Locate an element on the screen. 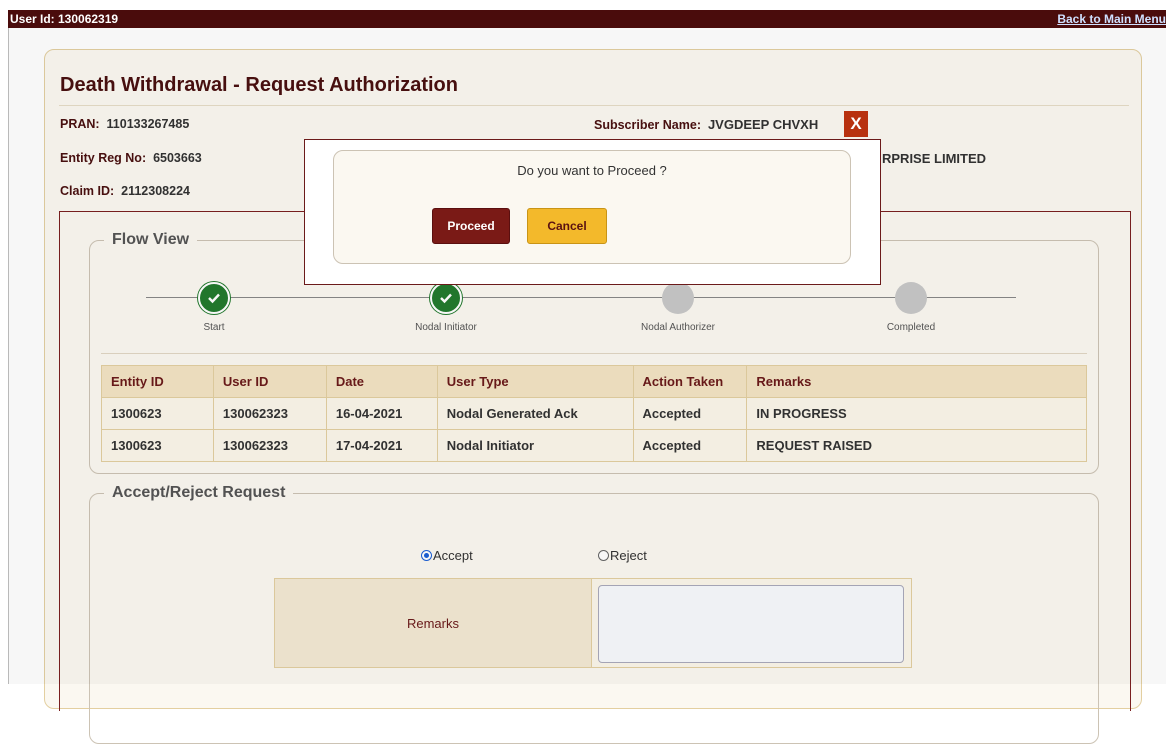 The image size is (1166, 744). user-id-text: User Id: 130062319 is located at coordinates (64, 19).